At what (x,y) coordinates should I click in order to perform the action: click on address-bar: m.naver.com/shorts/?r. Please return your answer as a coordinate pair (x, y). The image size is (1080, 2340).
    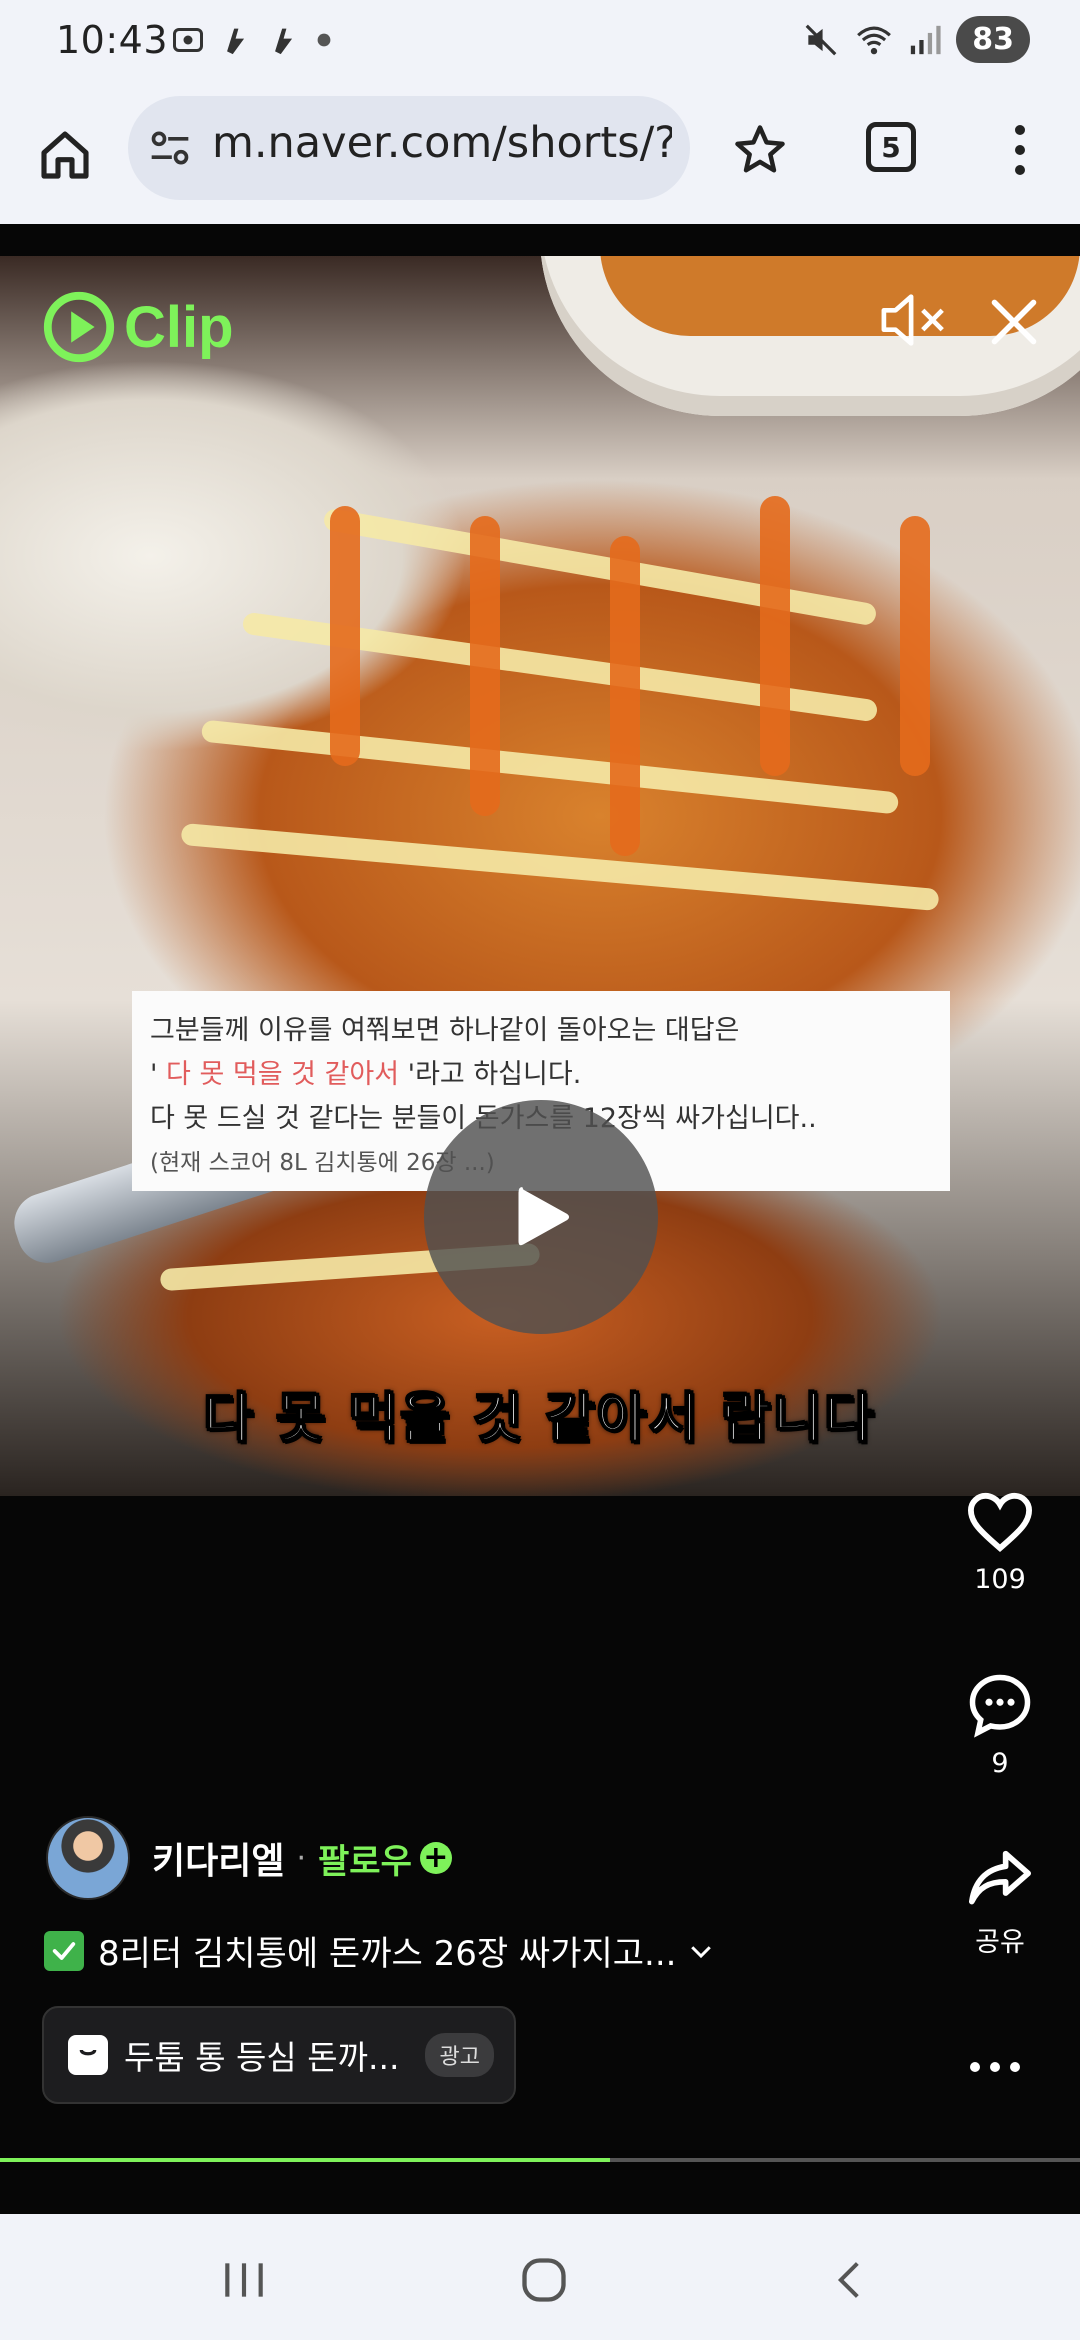
    Looking at the image, I should click on (409, 148).